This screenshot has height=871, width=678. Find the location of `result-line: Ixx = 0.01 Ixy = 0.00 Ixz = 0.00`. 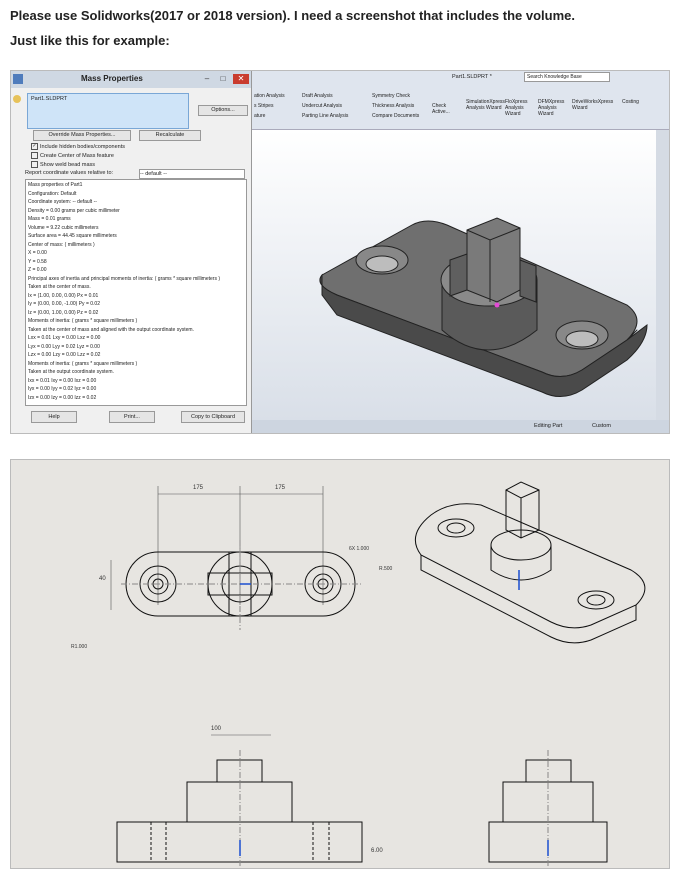

result-line: Ixx = 0.01 Ixy = 0.00 Ixz = 0.00 is located at coordinates (62, 380).